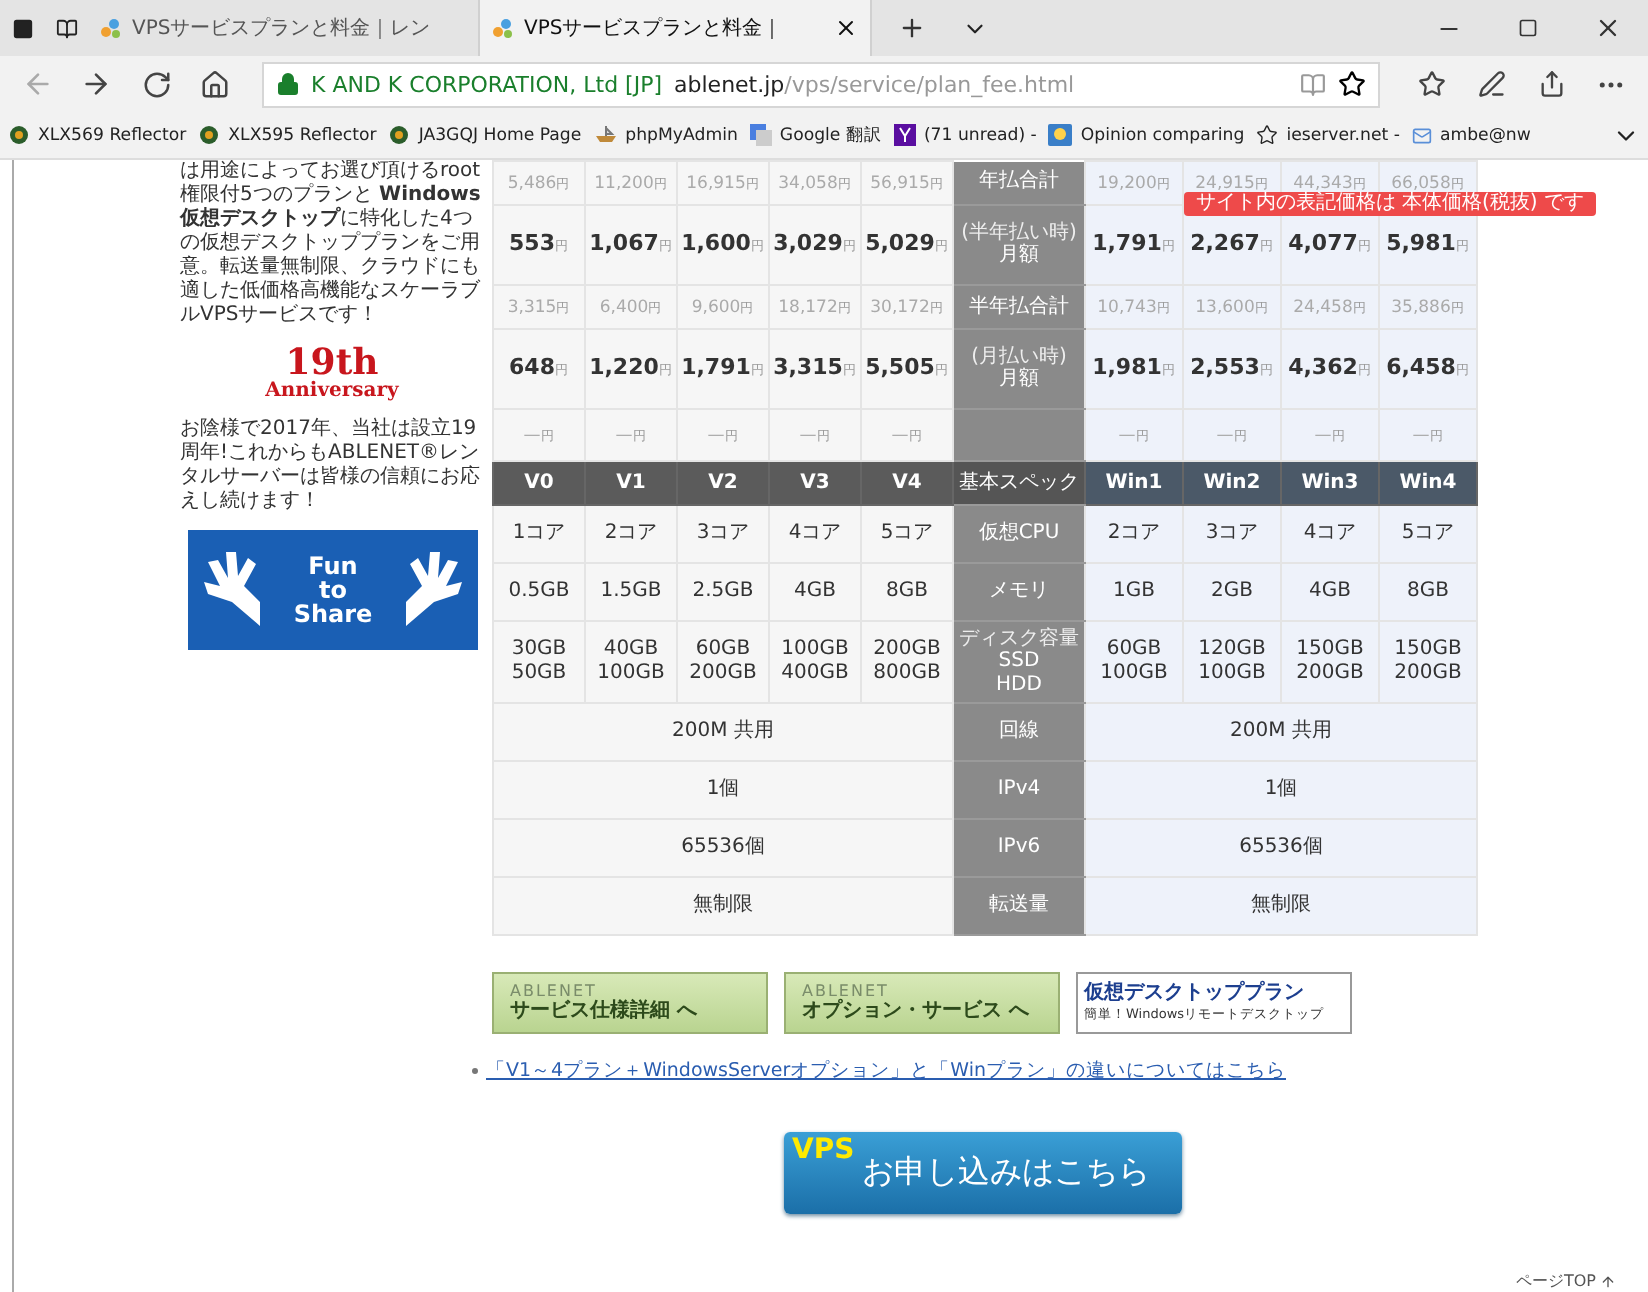 The width and height of the screenshot is (1648, 1292). What do you see at coordinates (1328, 135) in the screenshot?
I see `favorite-link: ieserver.net -` at bounding box center [1328, 135].